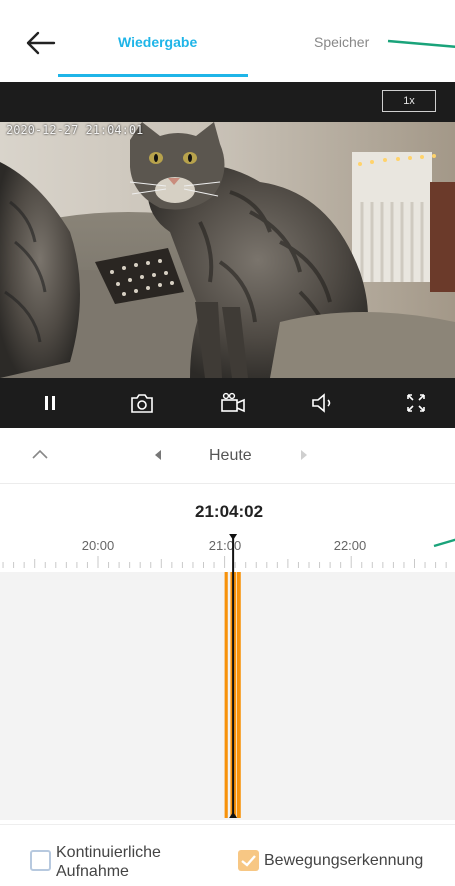 The width and height of the screenshot is (455, 886). What do you see at coordinates (409, 101) in the screenshot?
I see `zoom-level-button: 1x` at bounding box center [409, 101].